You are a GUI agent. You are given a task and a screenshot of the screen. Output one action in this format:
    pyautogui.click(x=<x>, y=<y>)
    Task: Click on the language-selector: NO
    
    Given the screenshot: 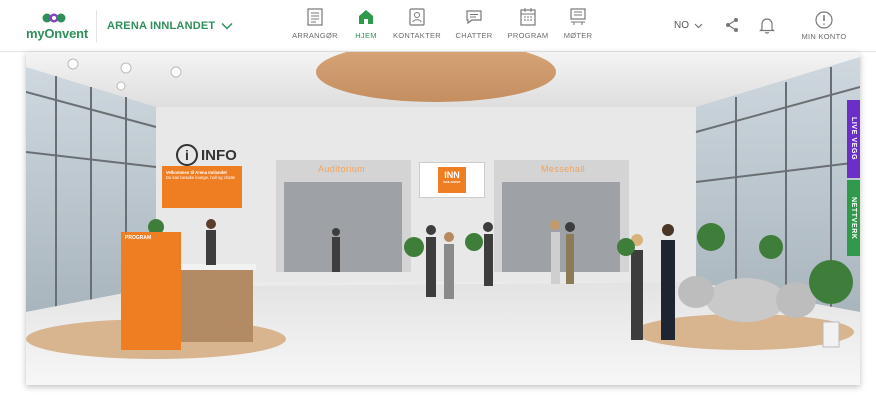 What is the action you would take?
    pyautogui.click(x=688, y=25)
    